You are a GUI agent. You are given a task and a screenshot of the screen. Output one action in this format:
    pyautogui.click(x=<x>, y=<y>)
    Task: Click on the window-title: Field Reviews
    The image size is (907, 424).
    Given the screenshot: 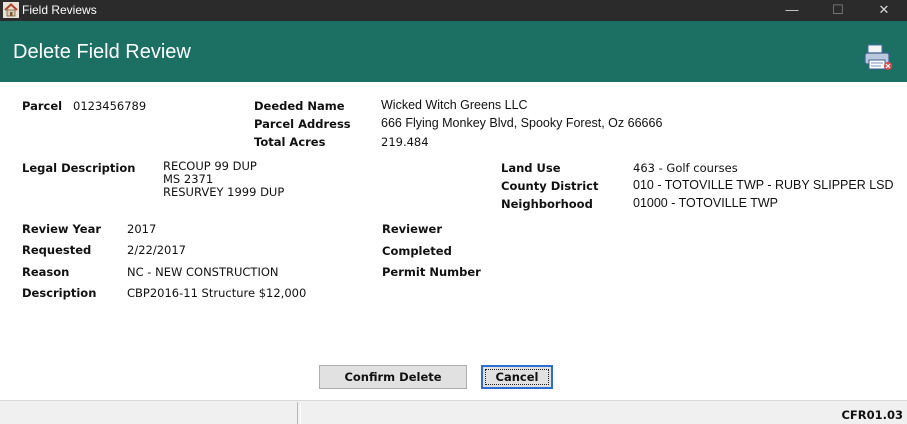 What is the action you would take?
    pyautogui.click(x=59, y=10)
    